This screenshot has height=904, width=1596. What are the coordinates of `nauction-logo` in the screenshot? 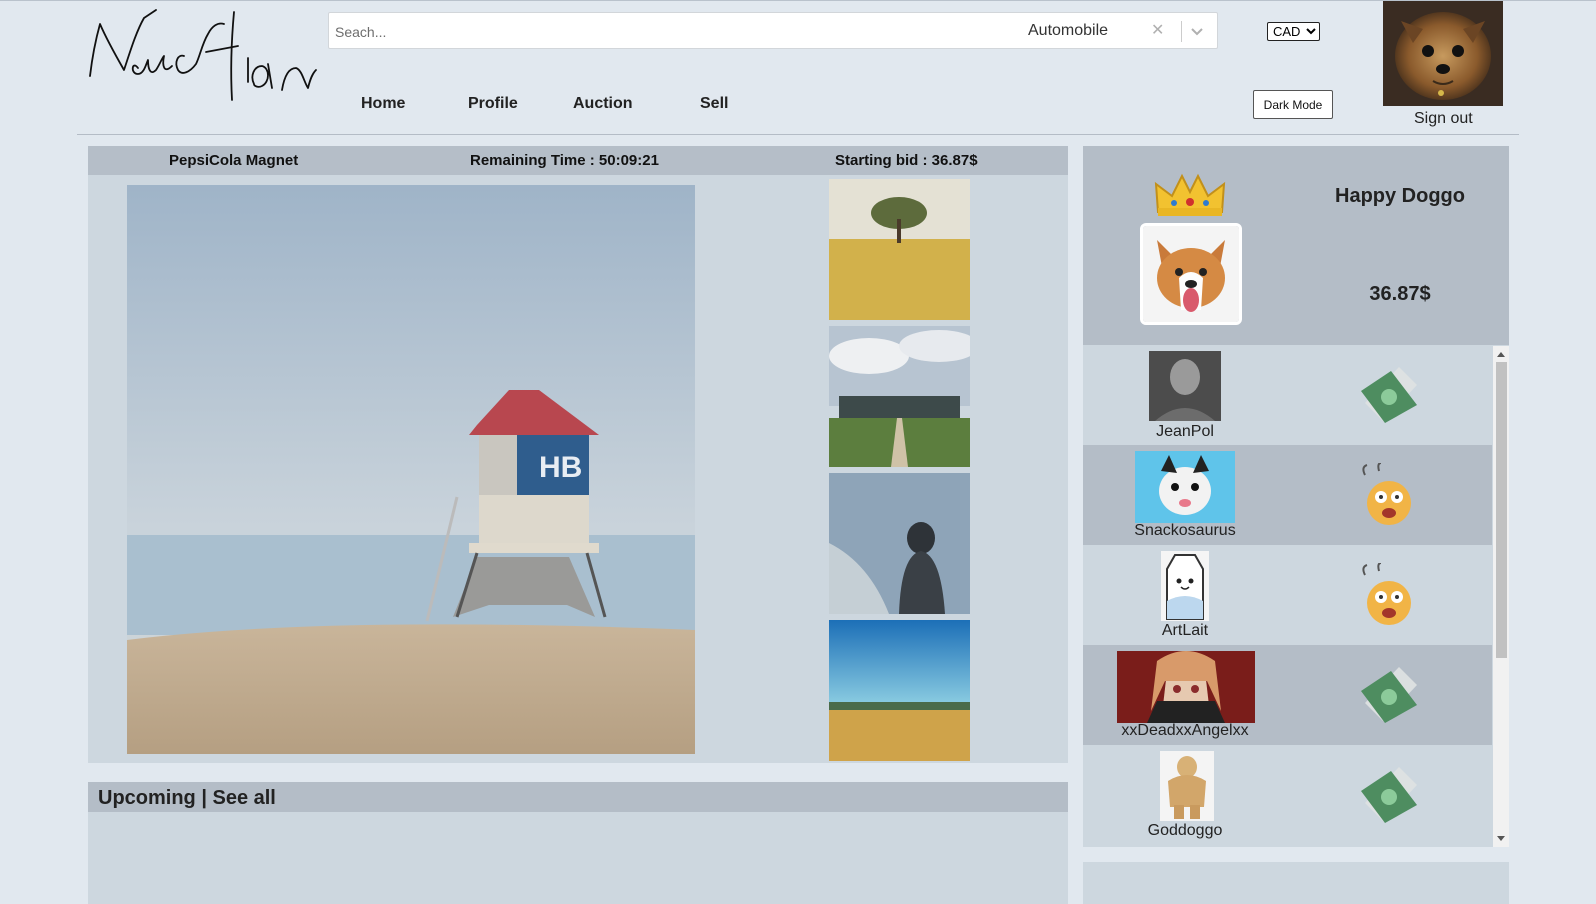 It's located at (202, 56).